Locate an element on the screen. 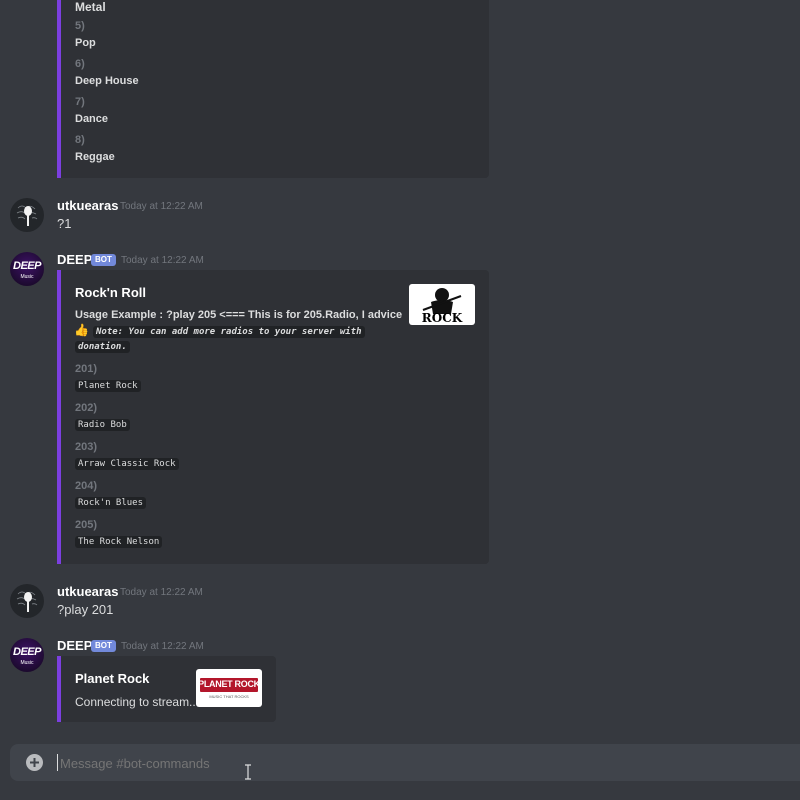 The image size is (800, 800). thumbnail-subtext: MUSIC THAT ROCKS is located at coordinates (229, 696).